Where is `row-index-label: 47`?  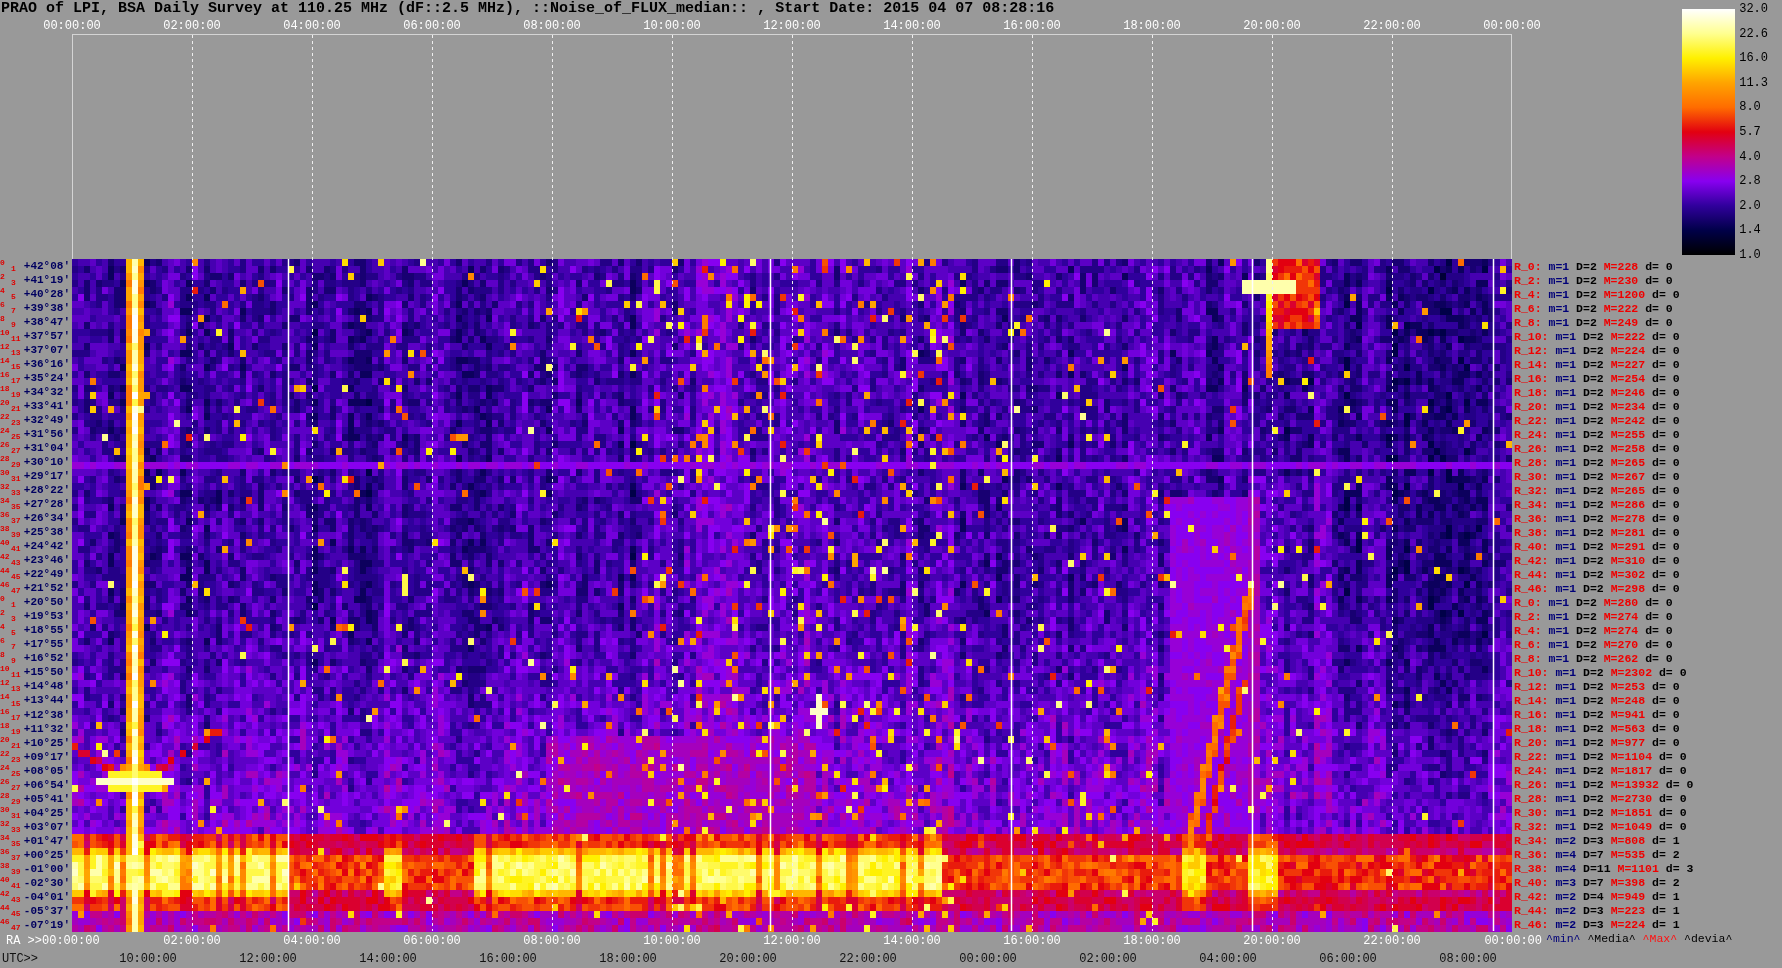
row-index-label: 47 is located at coordinates (16, 927).